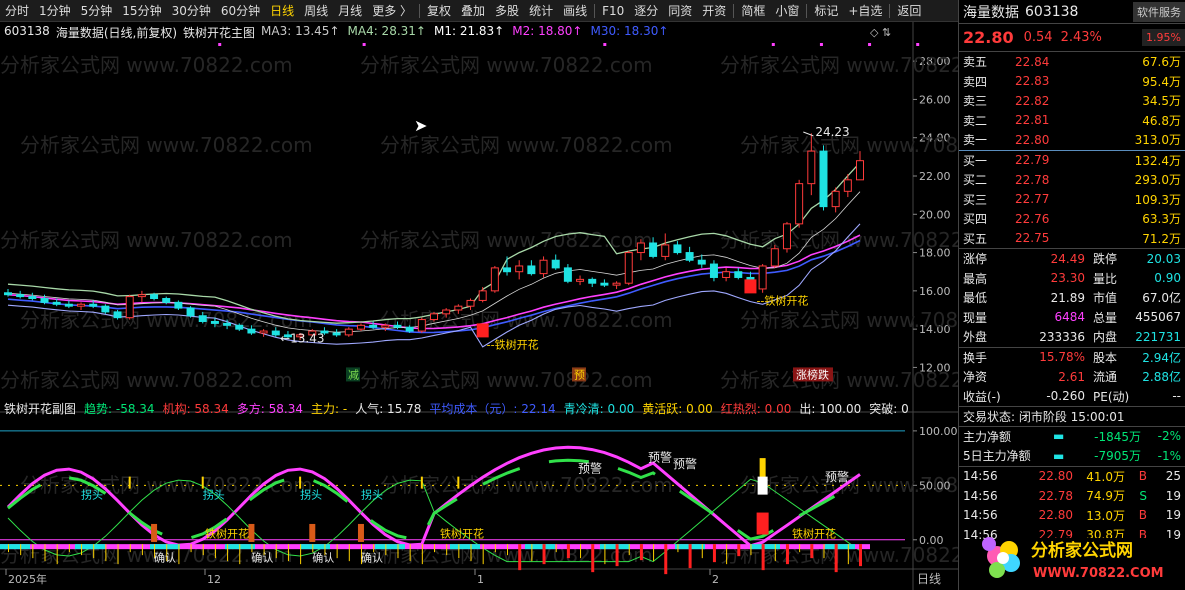 The image size is (1185, 590). I want to click on book-row: 卖一 22.80 313.0万, so click(1072, 140).